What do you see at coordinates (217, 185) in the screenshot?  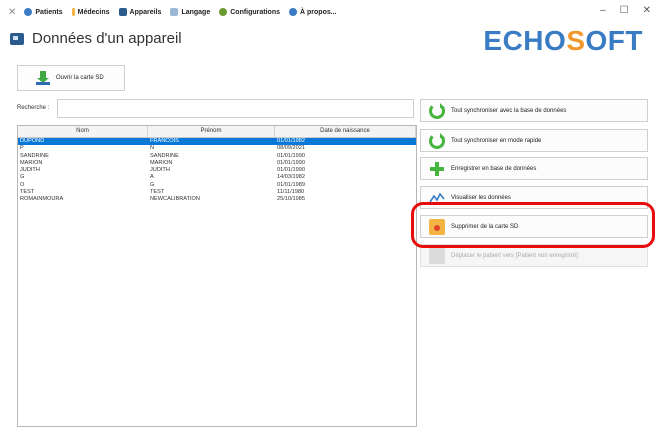 I see `table-row: O G 01/01/1989` at bounding box center [217, 185].